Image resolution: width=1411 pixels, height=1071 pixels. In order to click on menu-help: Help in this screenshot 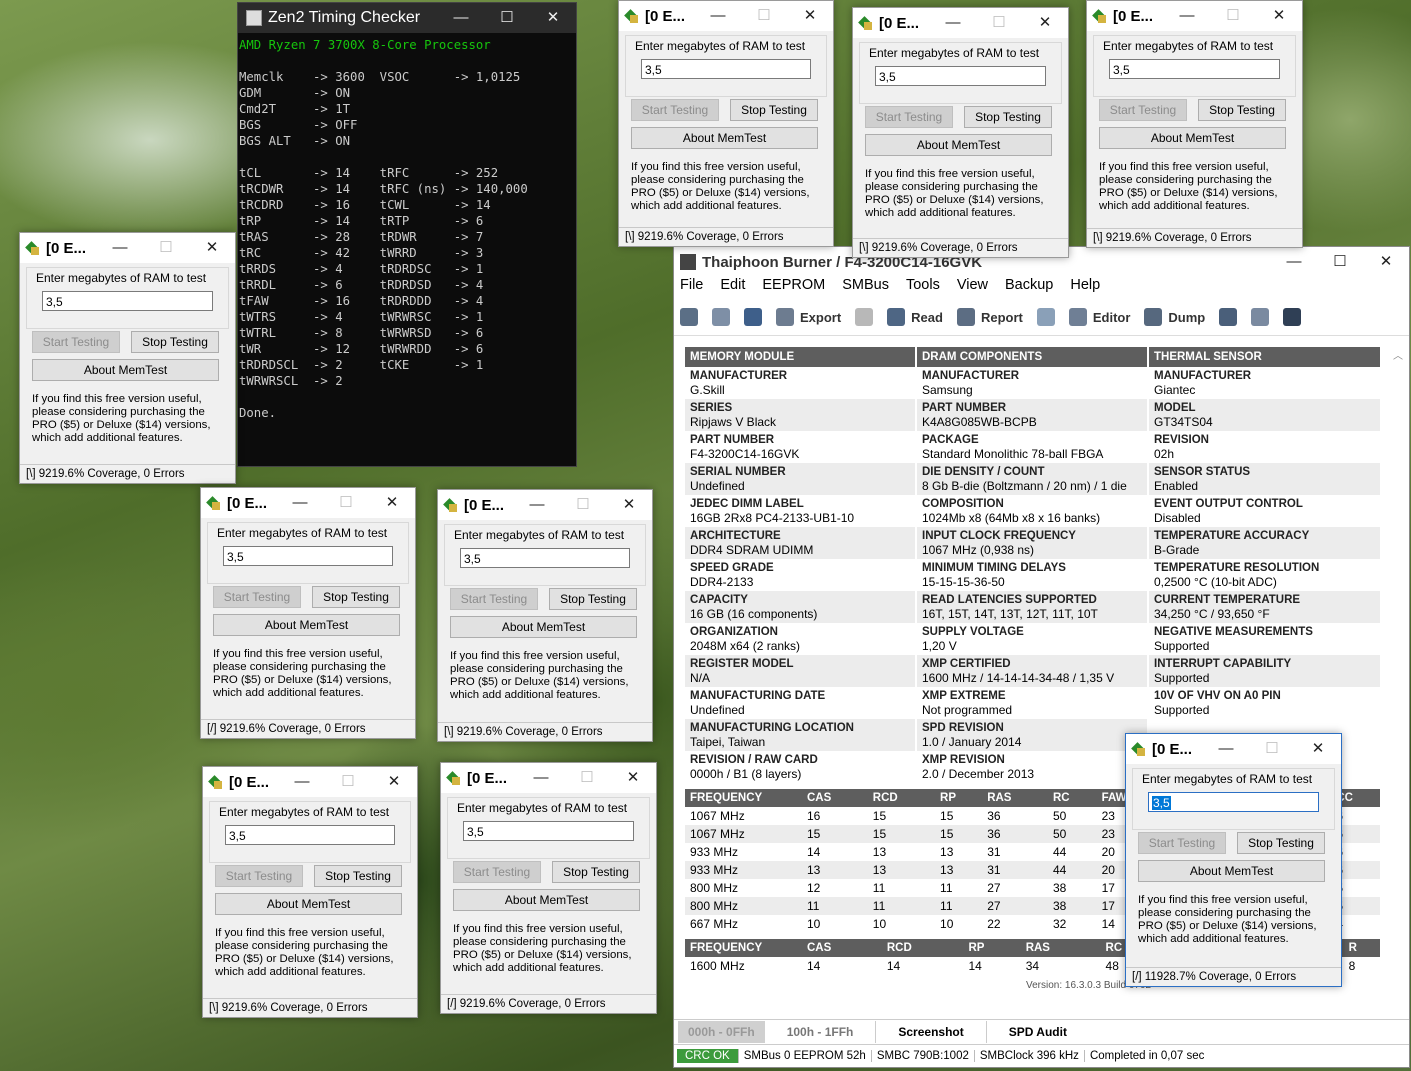, I will do `click(1085, 288)`.